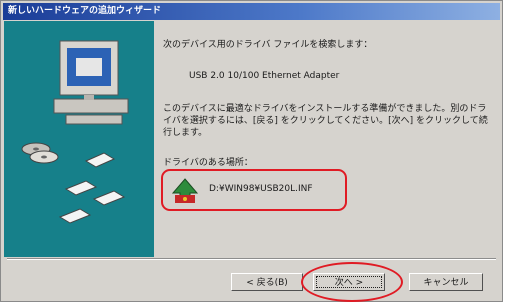 The width and height of the screenshot is (505, 304). Describe the element at coordinates (40, 153) in the screenshot. I see `cd-disc-icon` at that location.